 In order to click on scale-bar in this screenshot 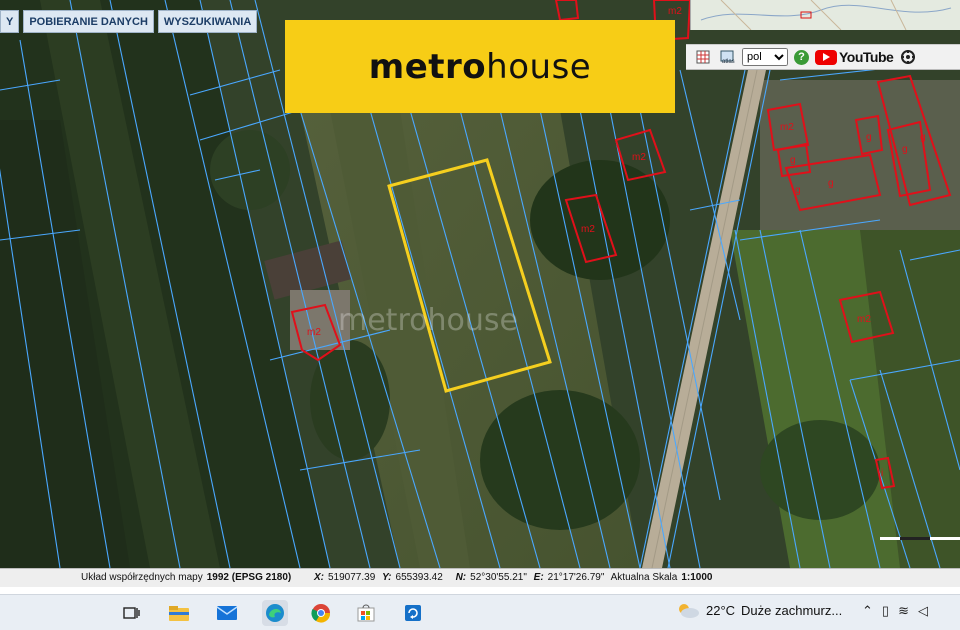, I will do `click(920, 538)`.